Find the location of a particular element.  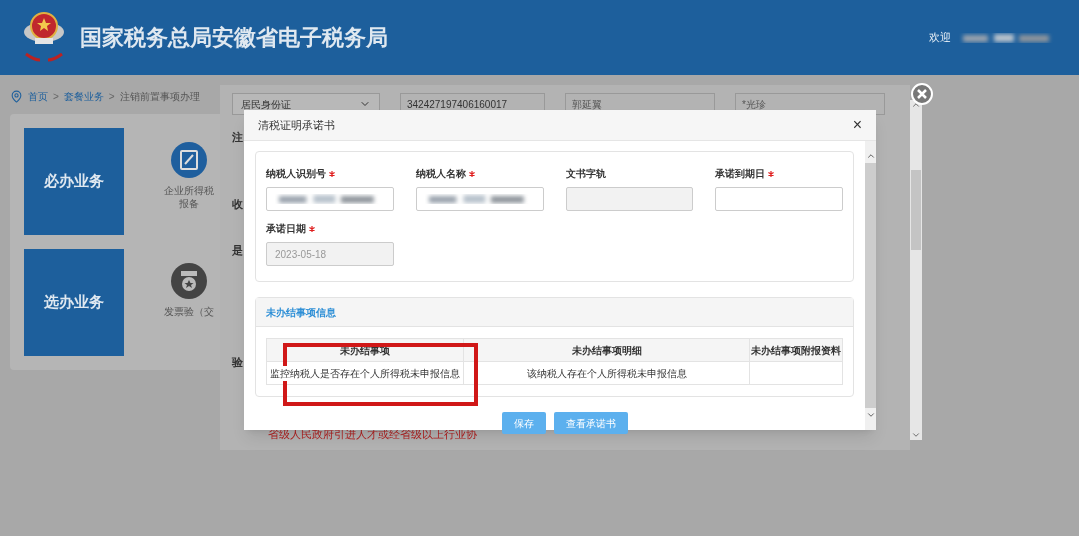

category-tile: 必办业务 is located at coordinates (74, 181).